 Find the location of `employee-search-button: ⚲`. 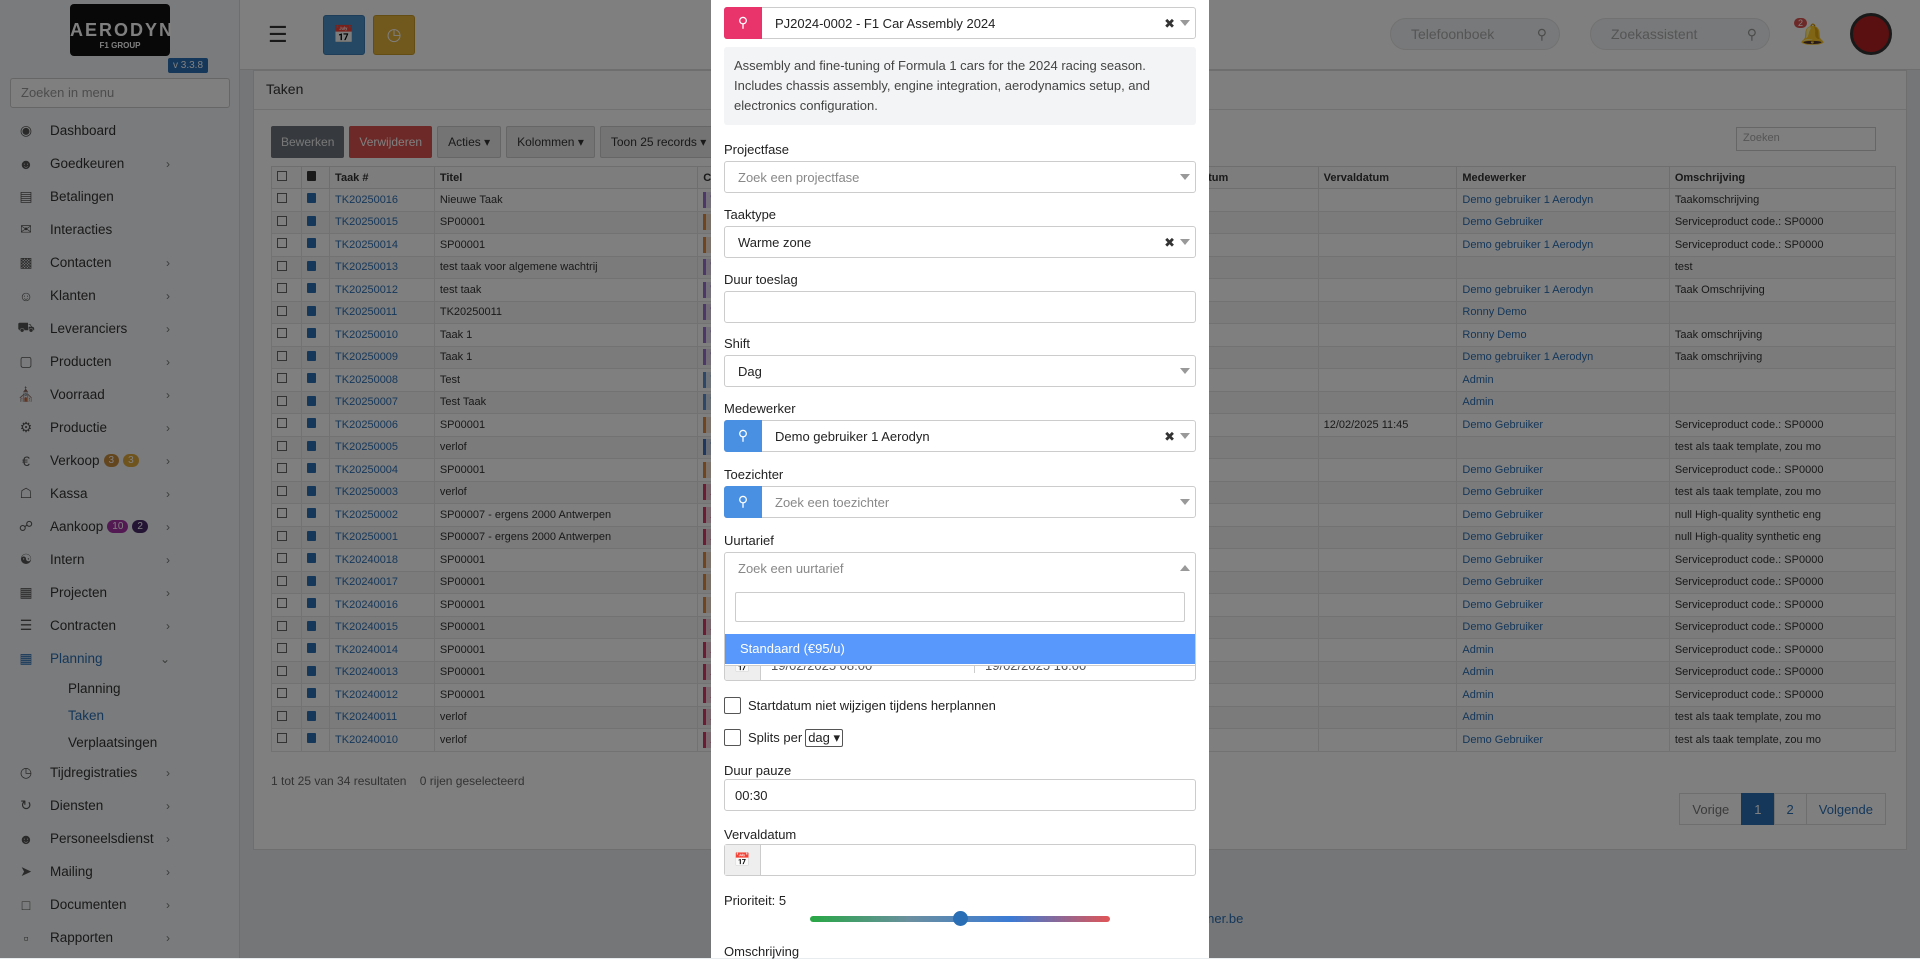

employee-search-button: ⚲ is located at coordinates (743, 435).